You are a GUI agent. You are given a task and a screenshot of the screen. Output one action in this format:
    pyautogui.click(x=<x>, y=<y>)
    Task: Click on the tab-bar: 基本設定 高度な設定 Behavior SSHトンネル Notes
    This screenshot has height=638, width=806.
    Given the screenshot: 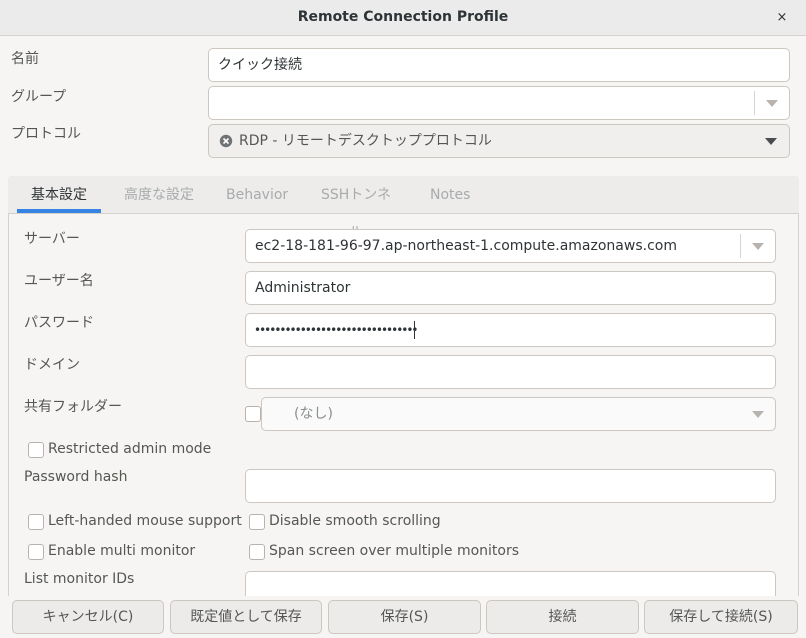 What is the action you would take?
    pyautogui.click(x=403, y=208)
    